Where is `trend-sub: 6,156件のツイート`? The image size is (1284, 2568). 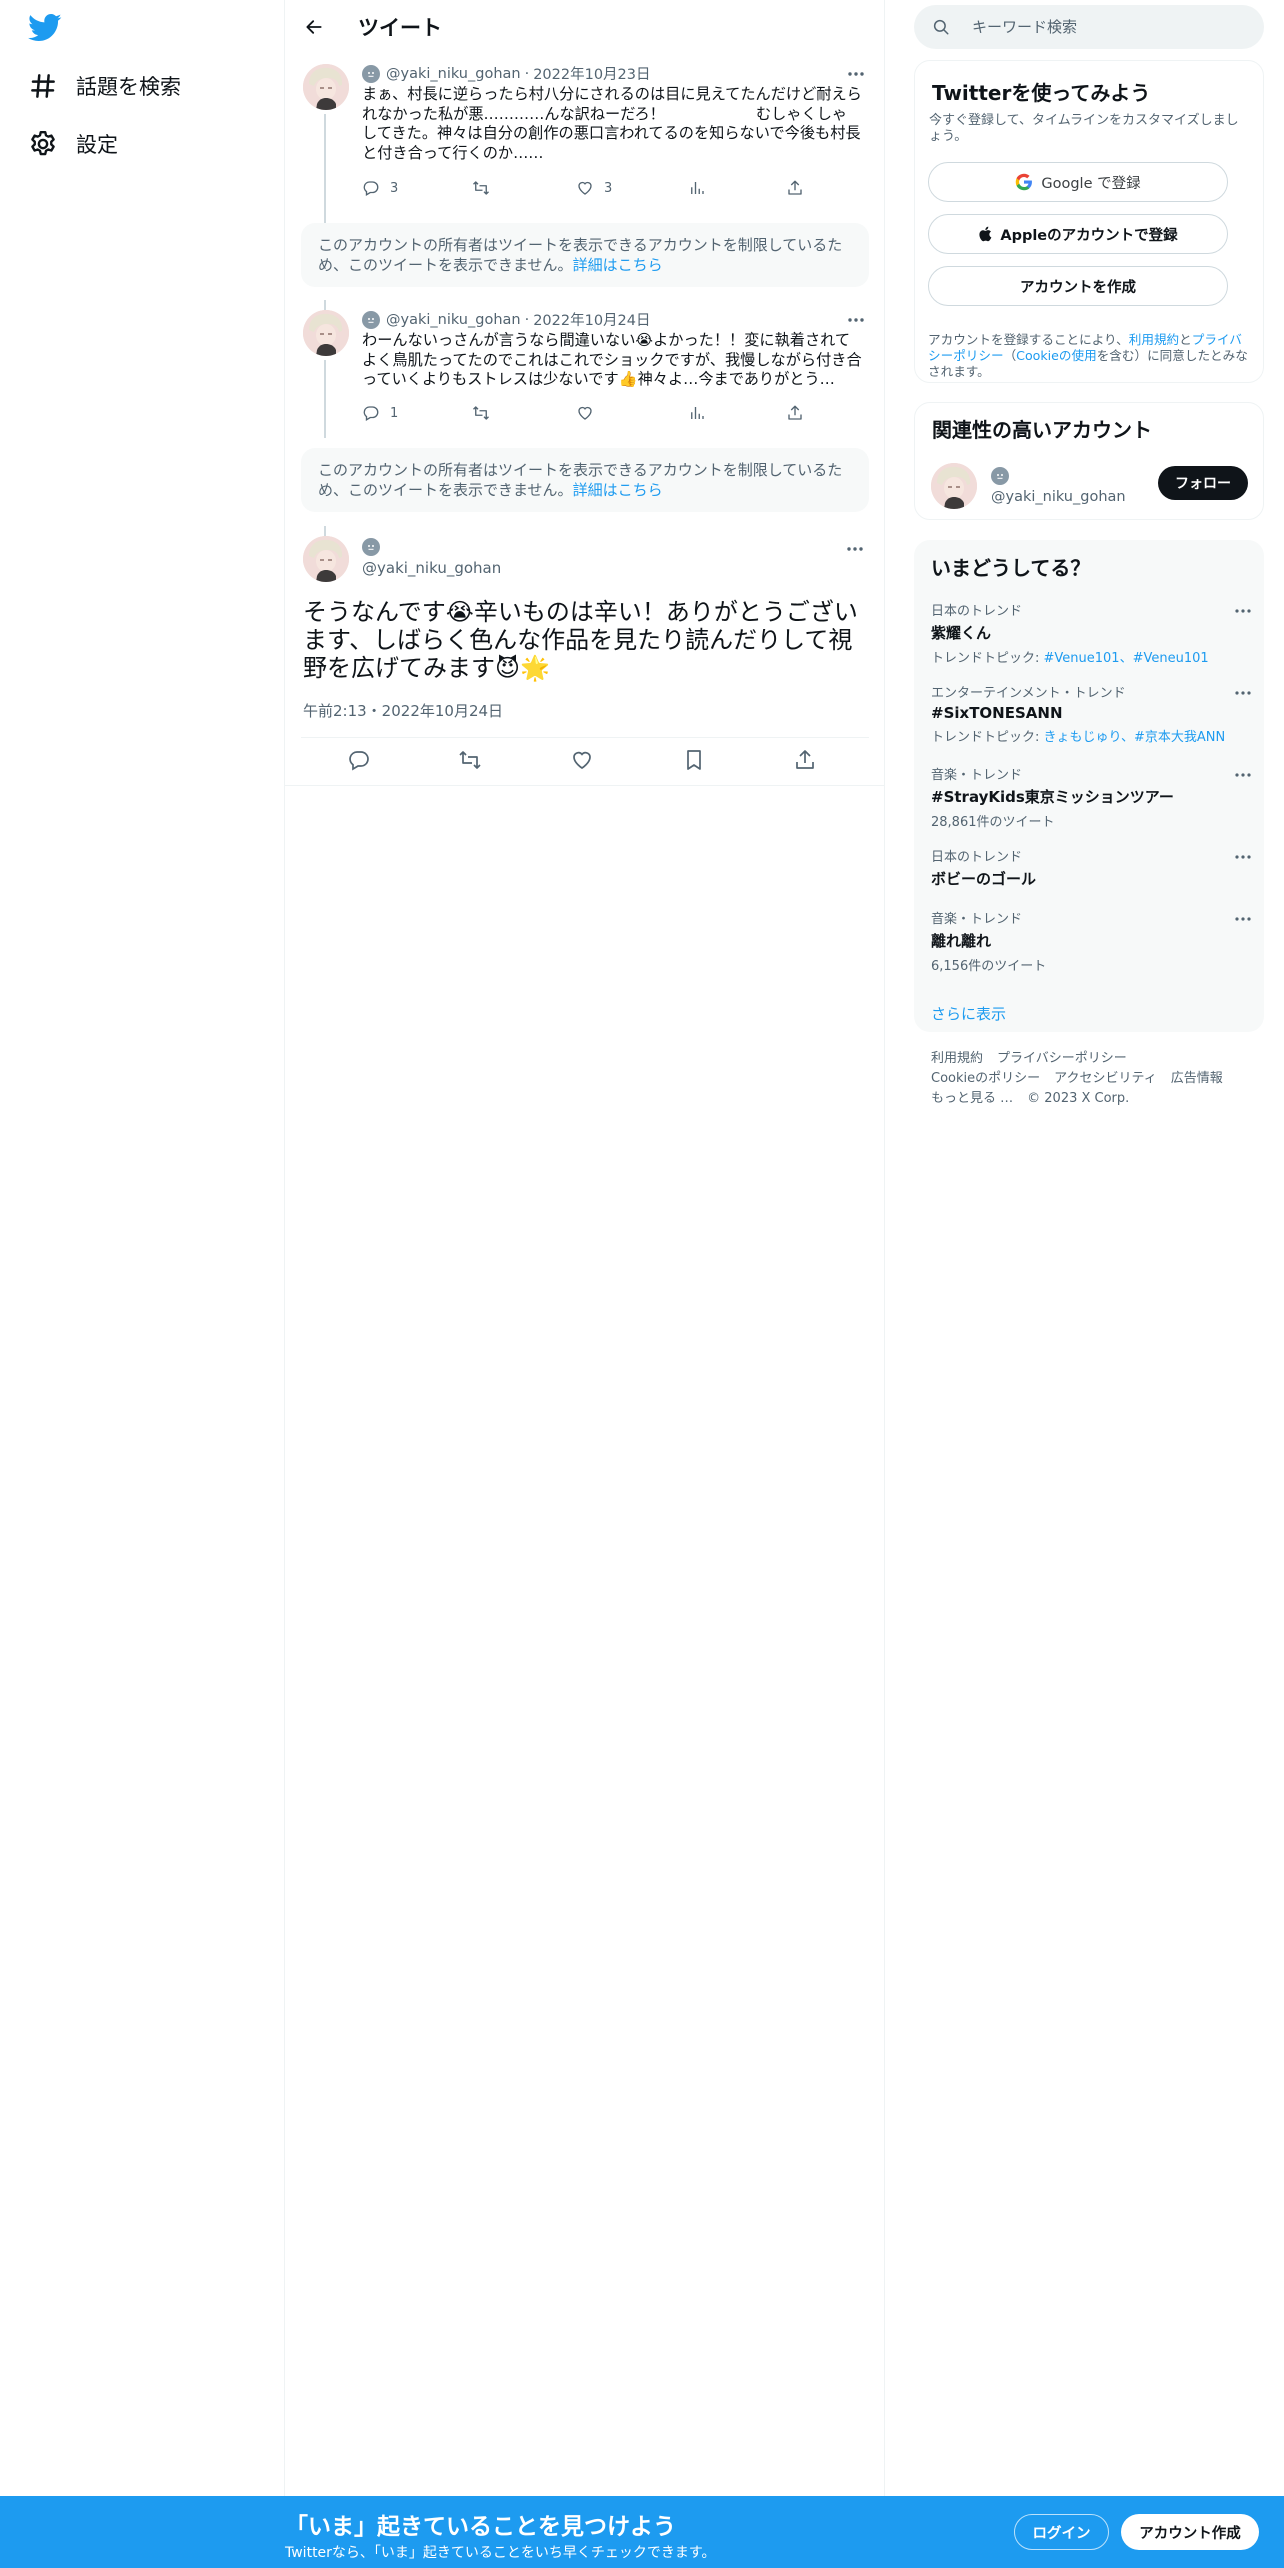 trend-sub: 6,156件のツイート is located at coordinates (989, 966).